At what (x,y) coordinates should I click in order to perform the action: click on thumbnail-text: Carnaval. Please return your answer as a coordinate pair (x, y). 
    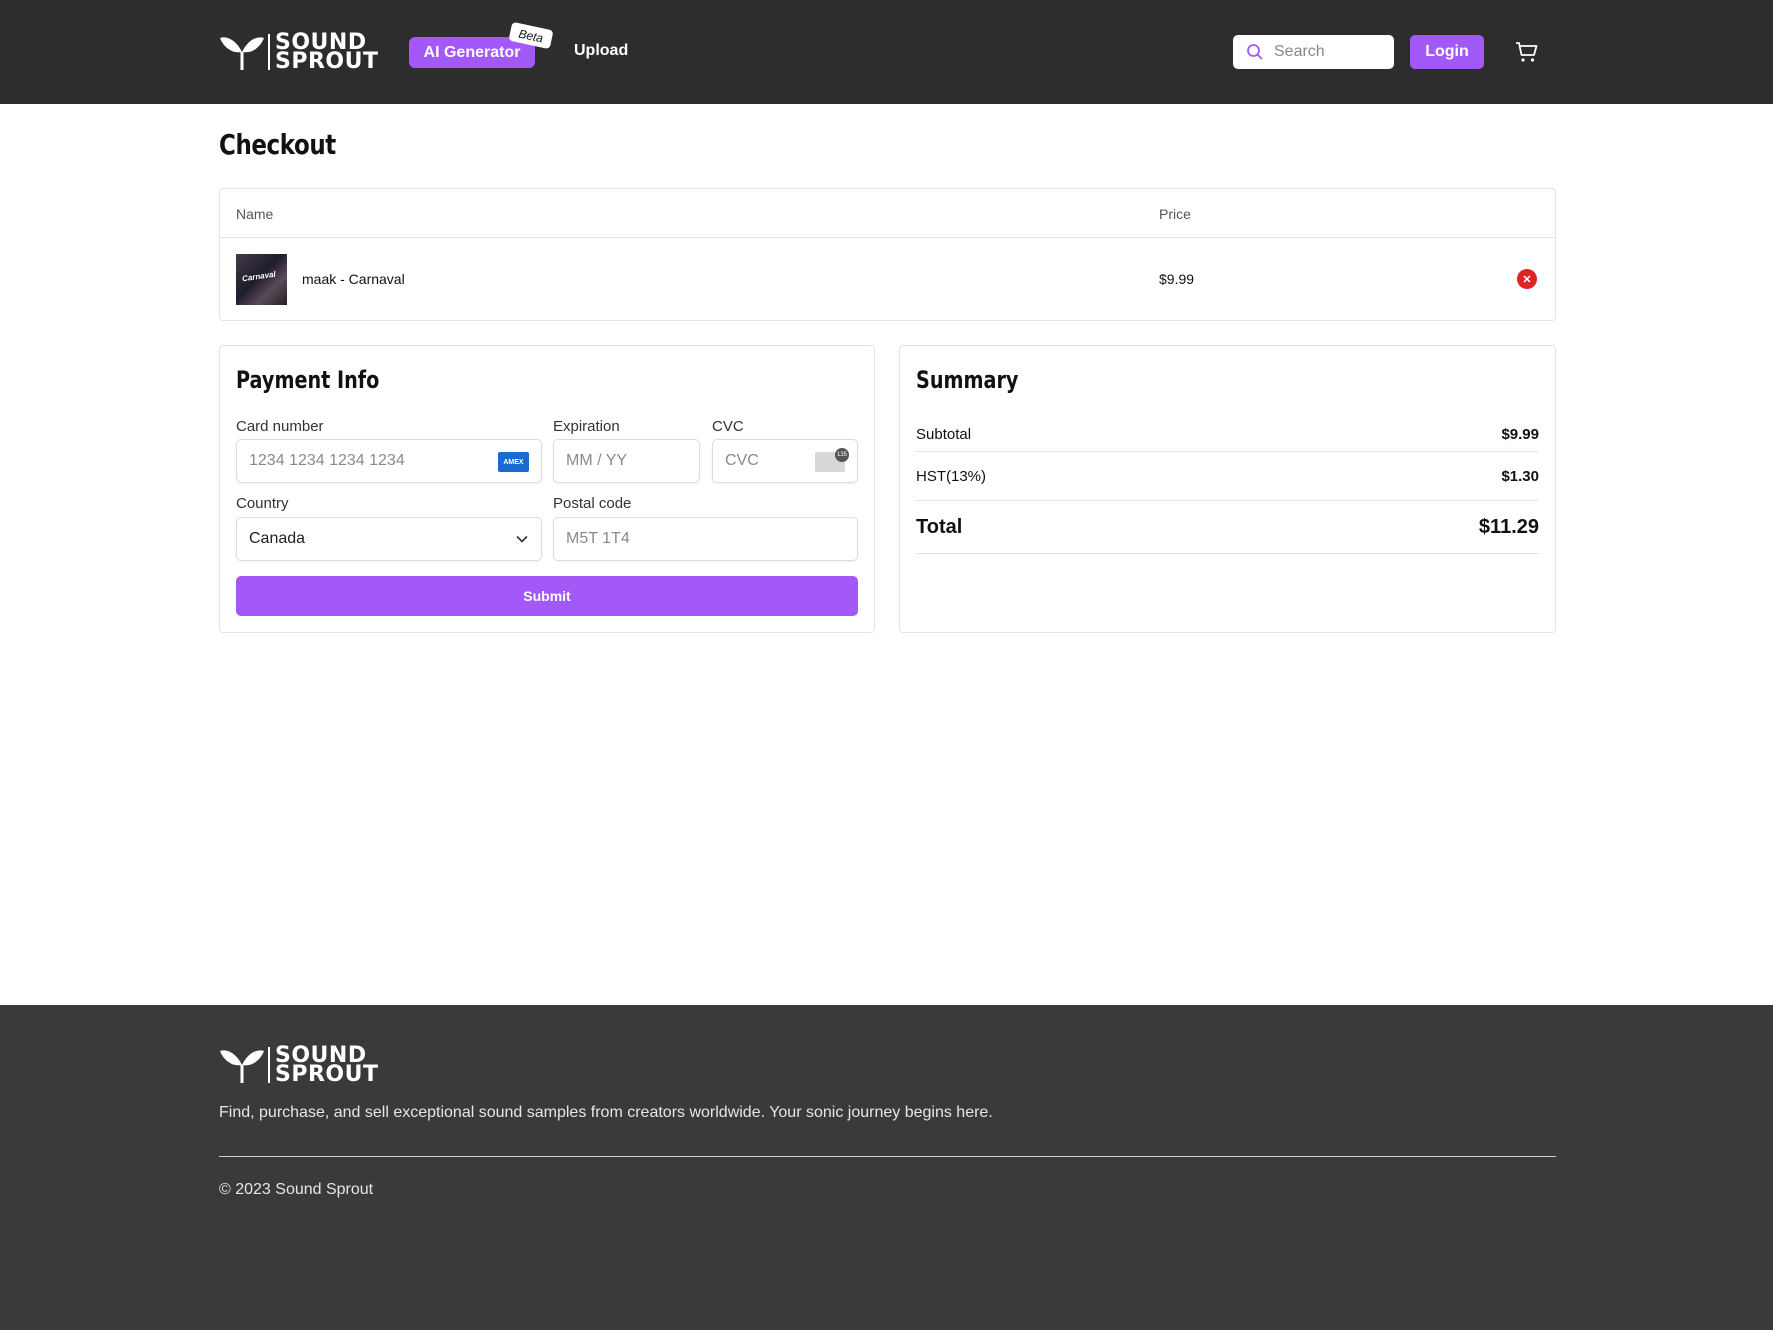
    Looking at the image, I should click on (259, 276).